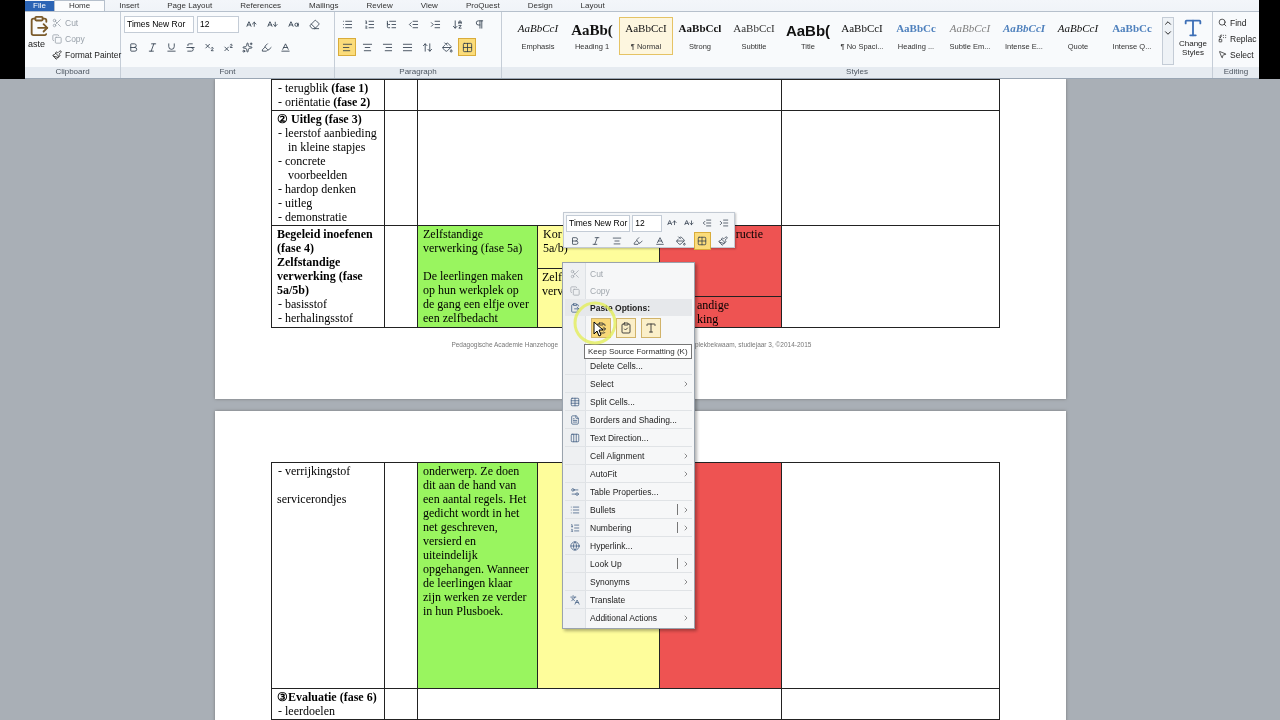 This screenshot has height=720, width=1280. I want to click on pilcrow-icon, so click(479, 24).